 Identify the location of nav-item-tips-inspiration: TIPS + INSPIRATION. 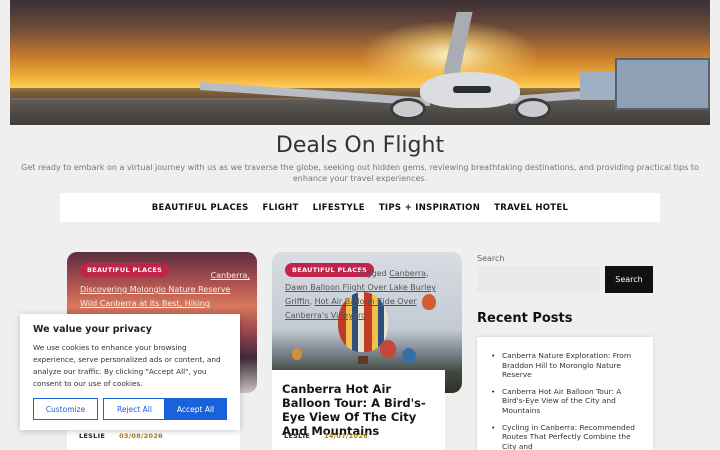
(429, 208).